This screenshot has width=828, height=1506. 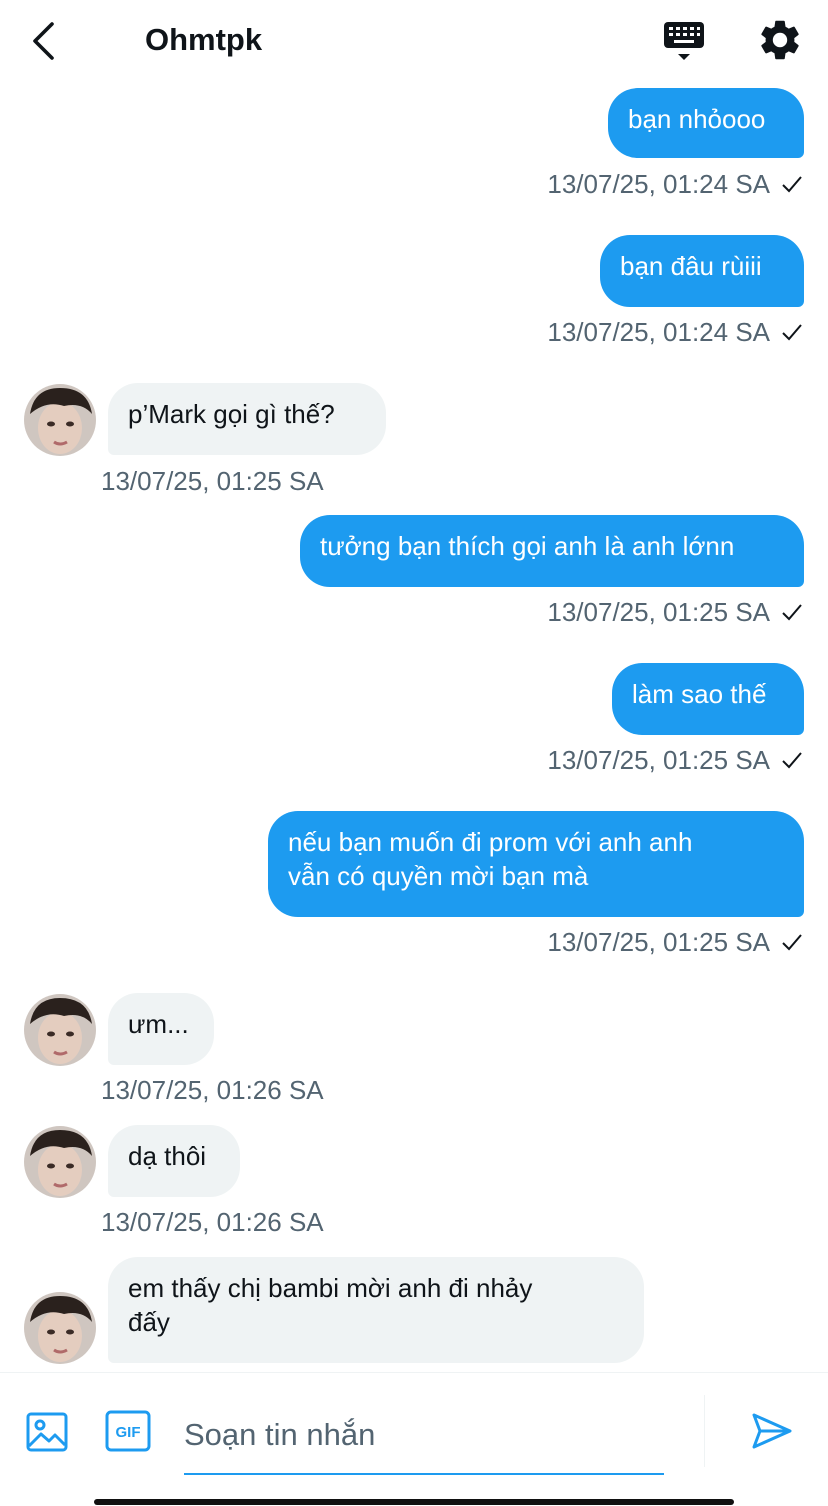 I want to click on outgoing-message-bubble: tưởng bạn thích gọi anh là anh lớnn, so click(x=552, y=551).